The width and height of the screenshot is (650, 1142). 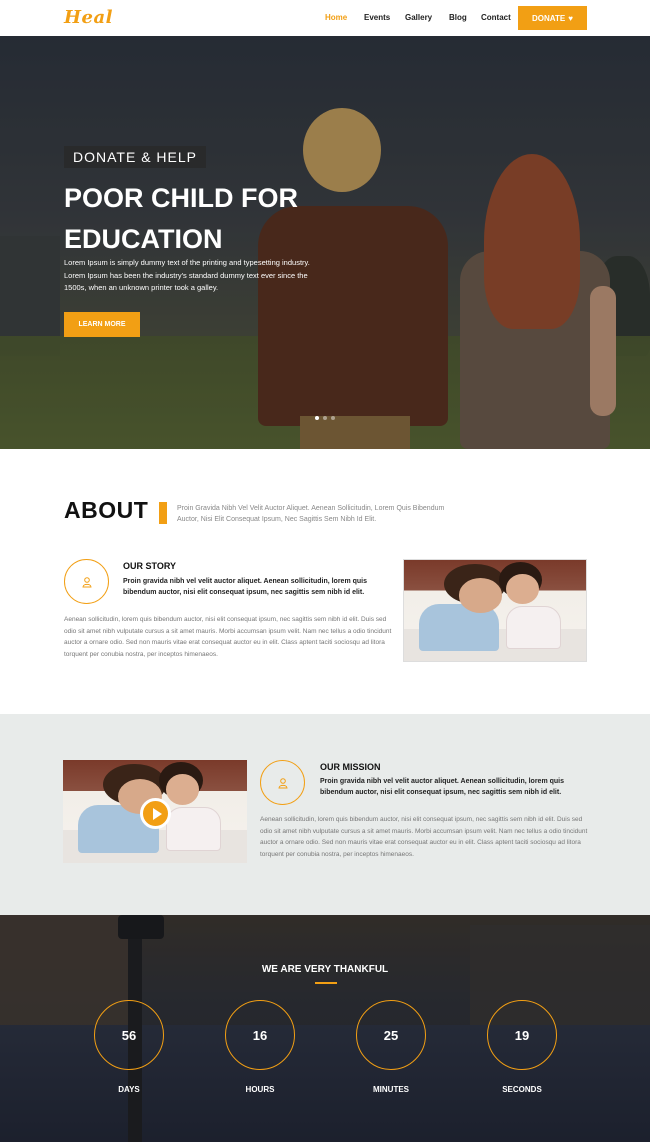 I want to click on about-accent-bar, so click(x=163, y=513).